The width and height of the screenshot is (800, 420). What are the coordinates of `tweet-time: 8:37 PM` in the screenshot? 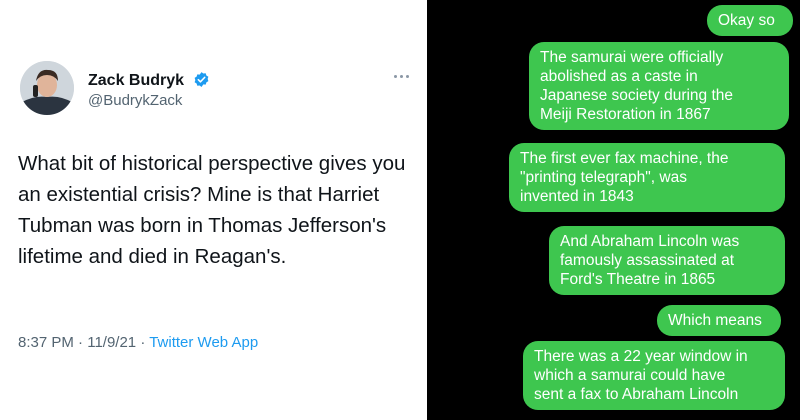 It's located at (46, 342).